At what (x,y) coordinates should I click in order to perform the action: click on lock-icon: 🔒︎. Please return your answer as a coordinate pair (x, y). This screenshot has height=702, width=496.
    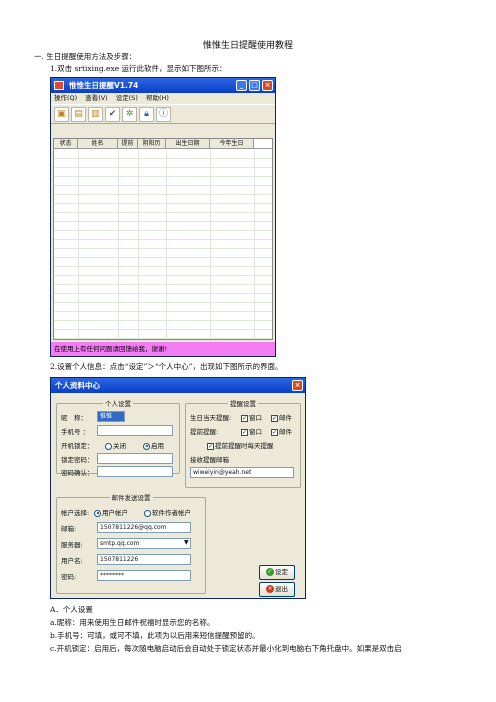
    Looking at the image, I should click on (146, 114).